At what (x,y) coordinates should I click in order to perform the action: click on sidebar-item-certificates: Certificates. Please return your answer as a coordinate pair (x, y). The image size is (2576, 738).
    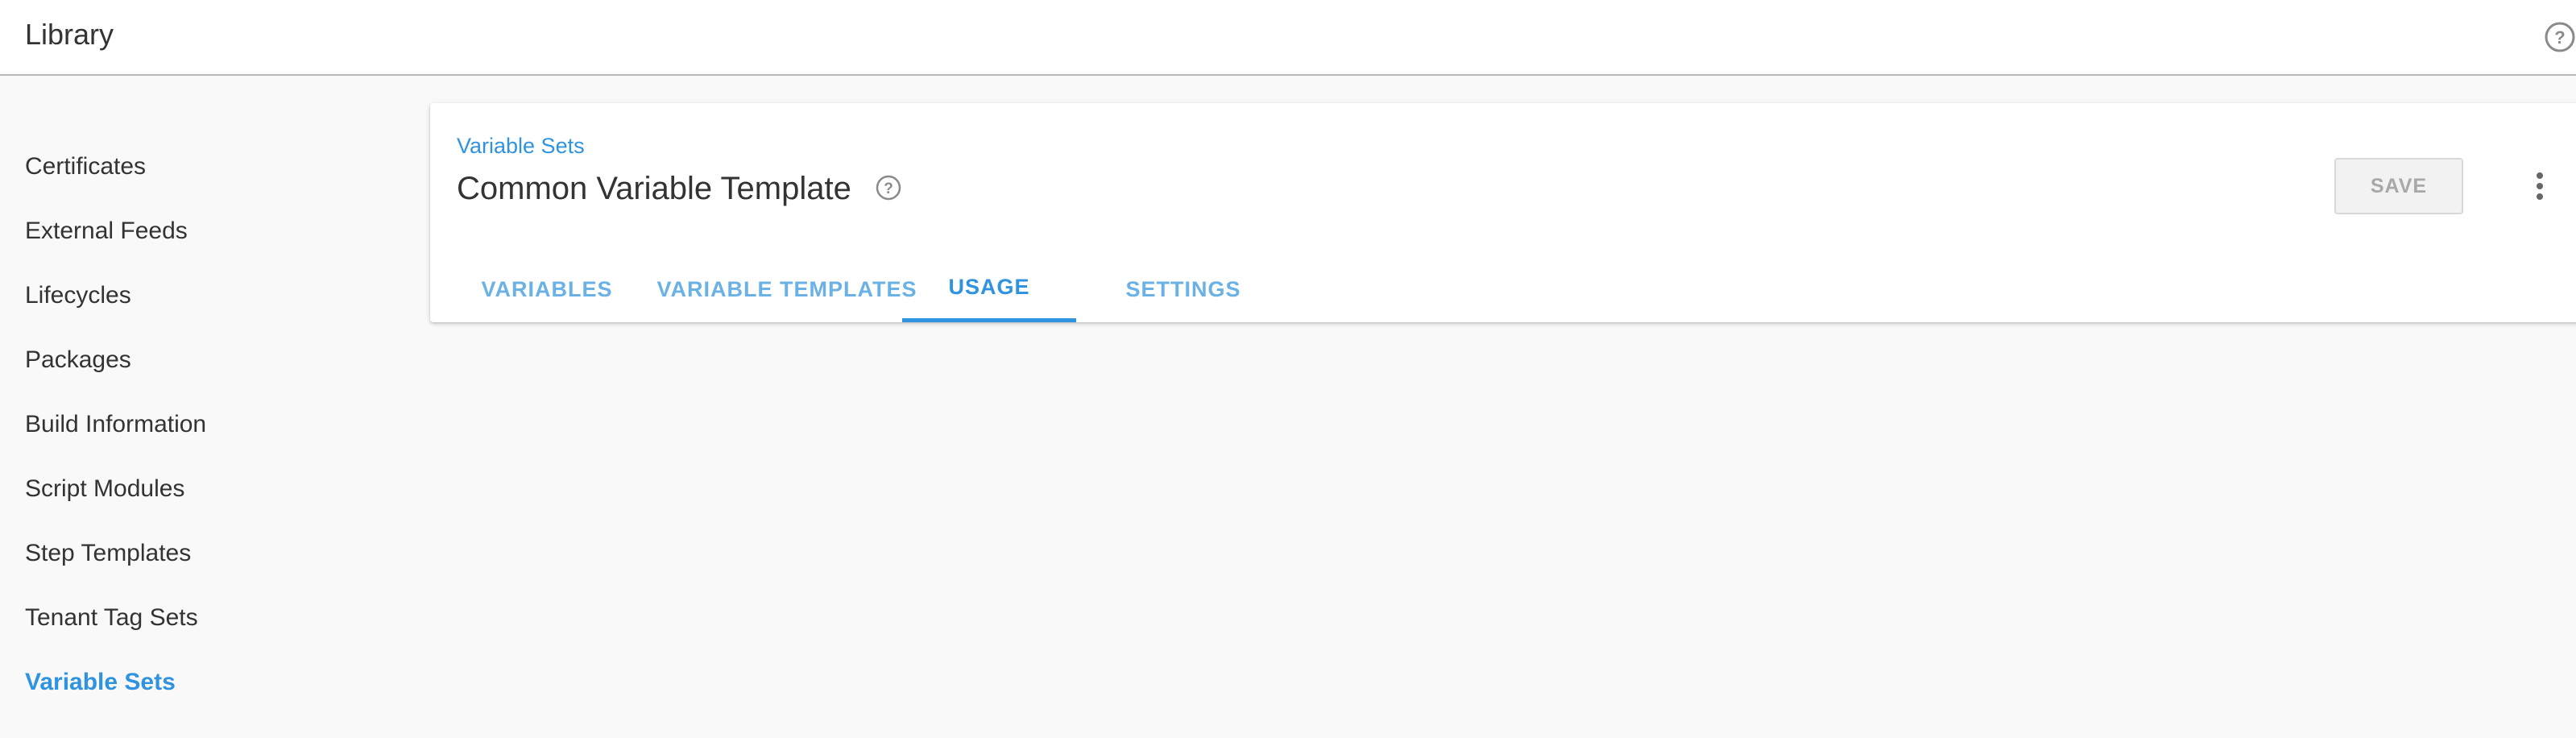
    Looking at the image, I should click on (85, 167).